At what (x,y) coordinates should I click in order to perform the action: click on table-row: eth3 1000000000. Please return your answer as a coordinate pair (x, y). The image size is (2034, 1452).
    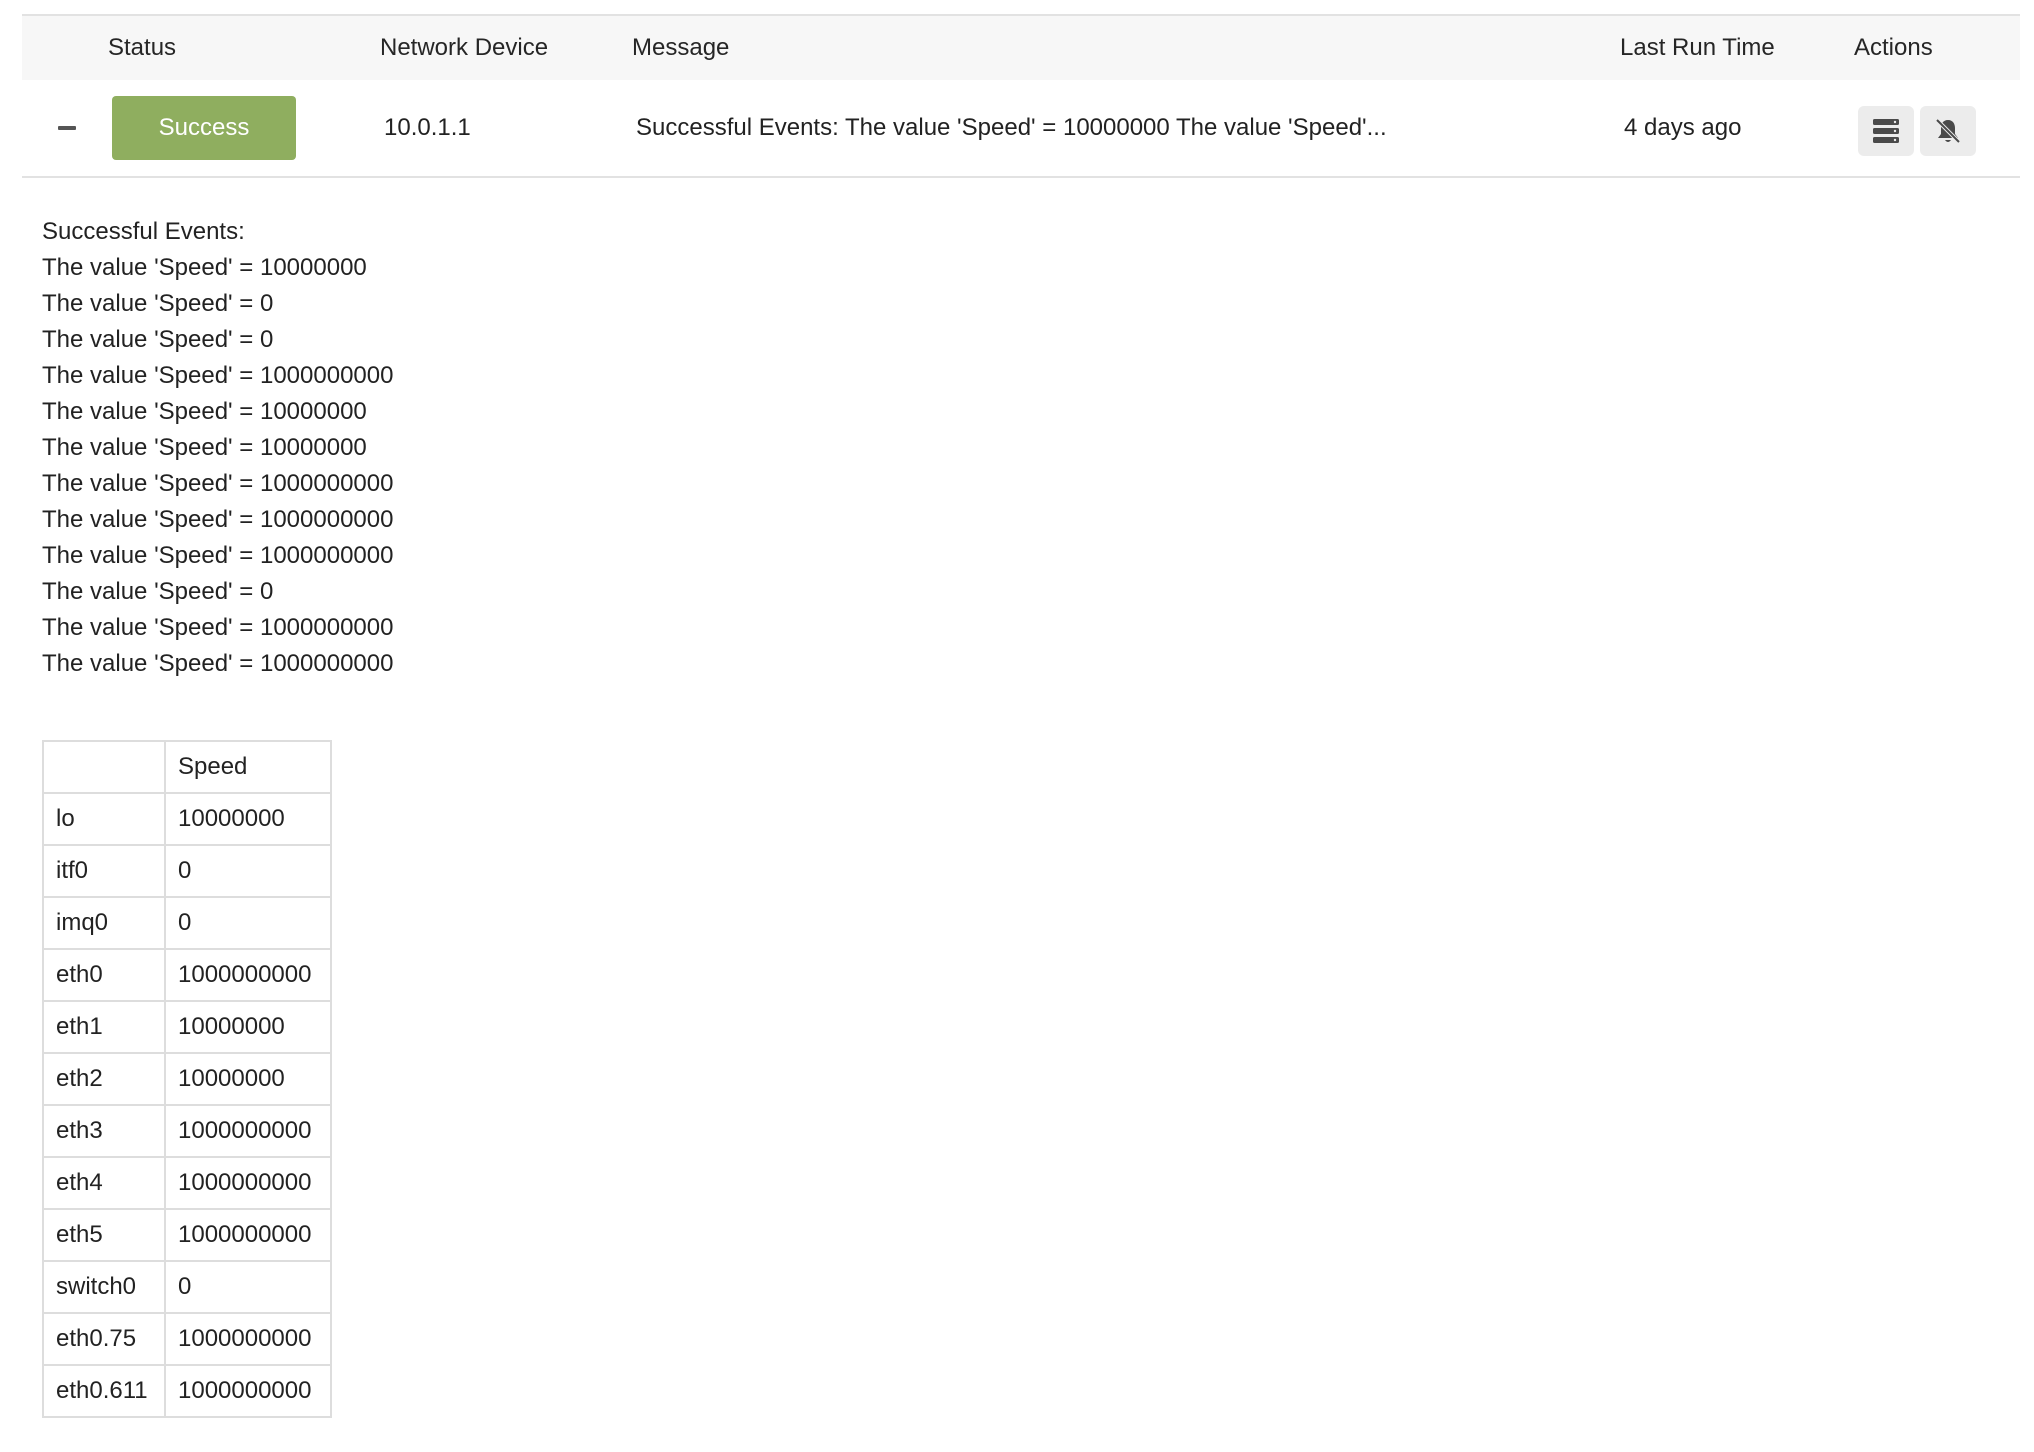
    Looking at the image, I should click on (187, 1131).